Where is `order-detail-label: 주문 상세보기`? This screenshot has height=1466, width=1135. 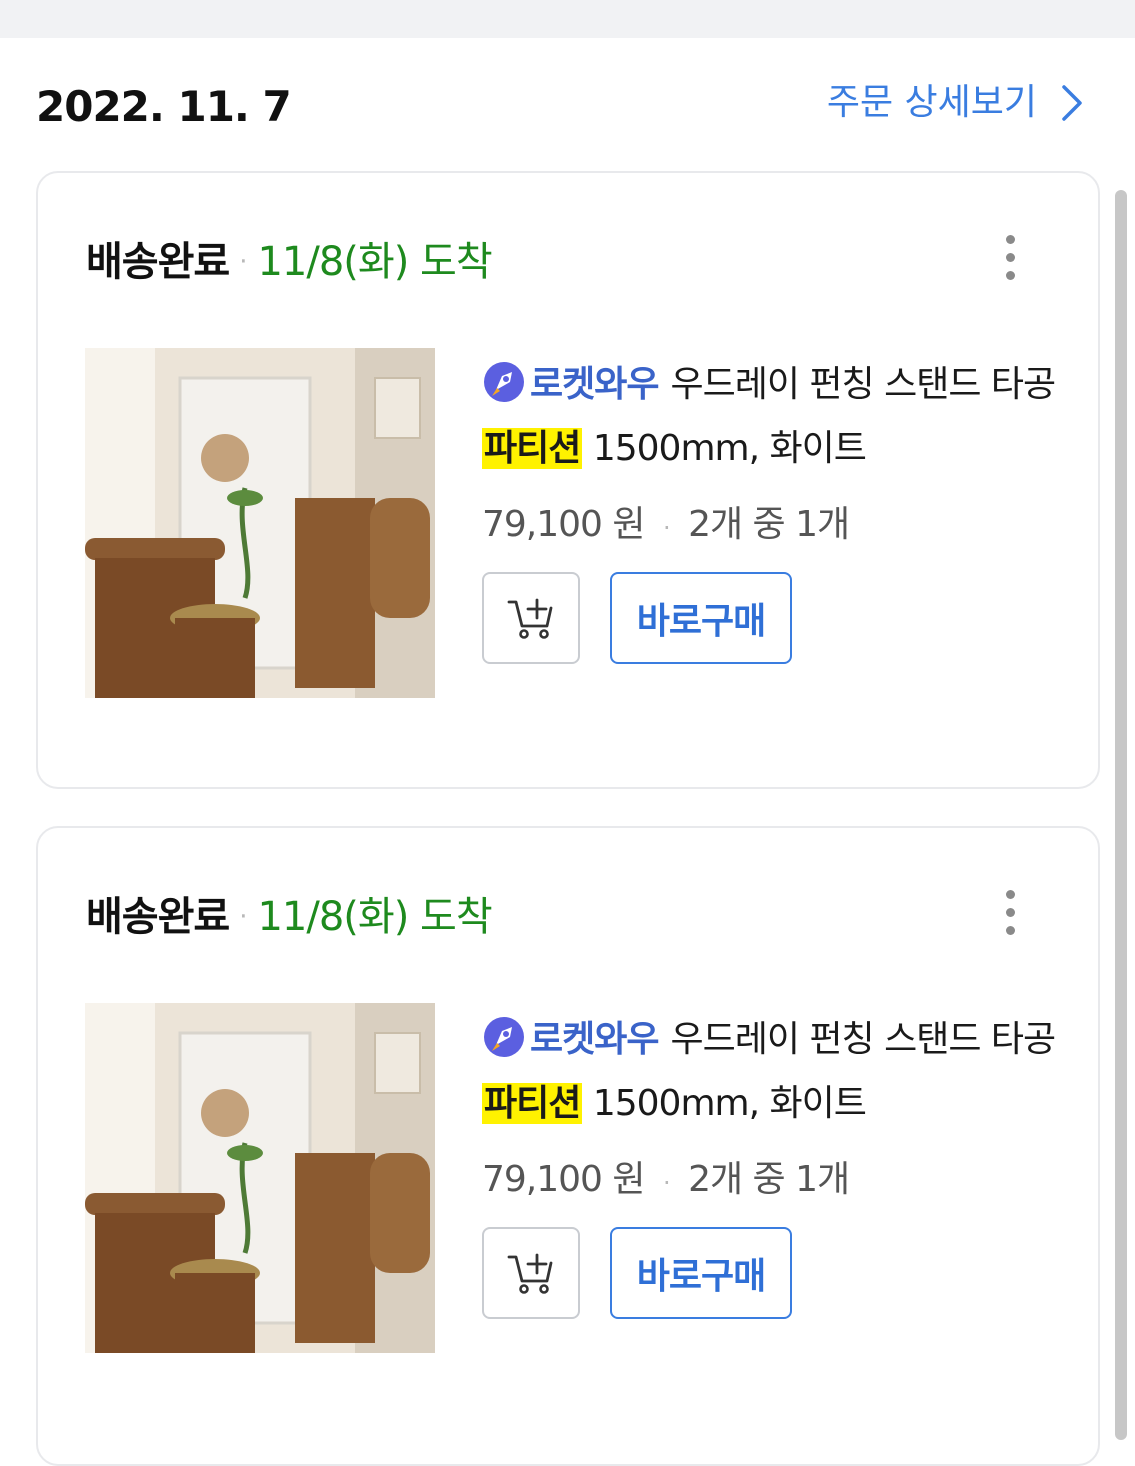
order-detail-label: 주문 상세보기 is located at coordinates (931, 102).